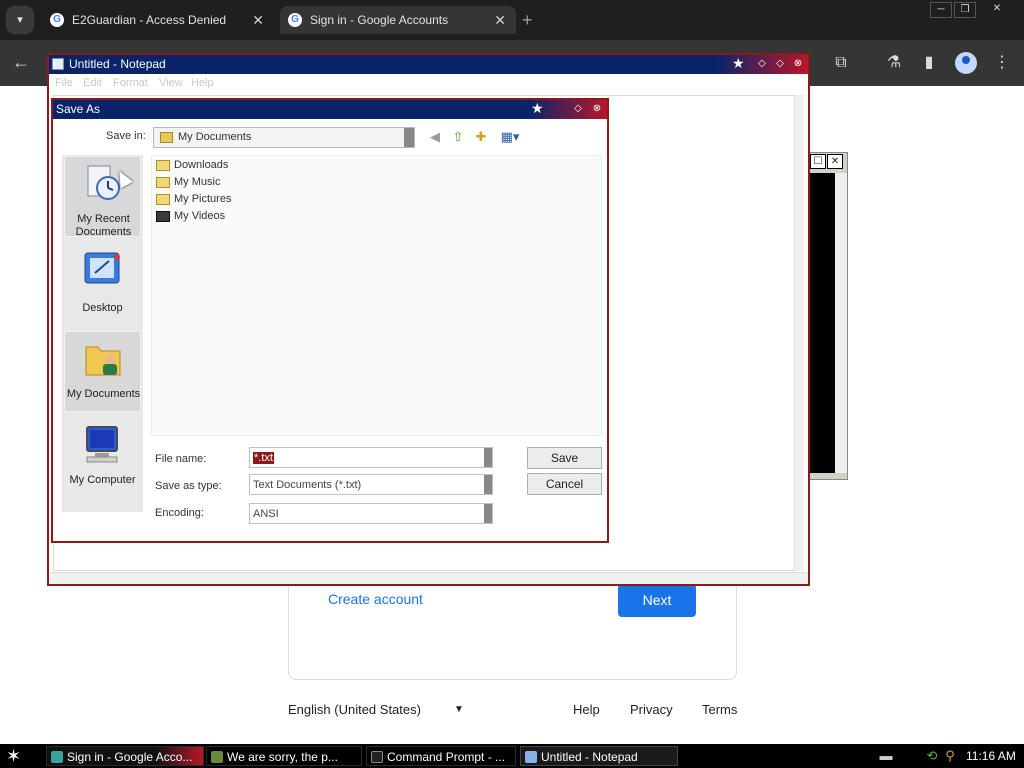 This screenshot has width=1024, height=768. What do you see at coordinates (179, 513) in the screenshot?
I see `encoding-label: Encoding:` at bounding box center [179, 513].